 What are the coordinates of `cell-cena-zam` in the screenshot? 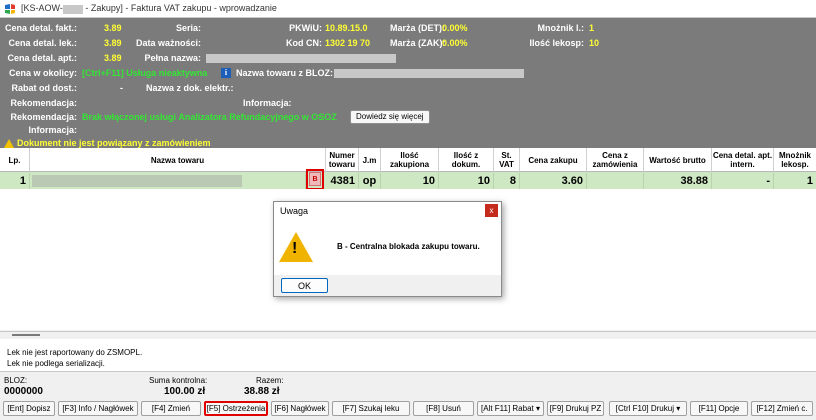 It's located at (615, 180).